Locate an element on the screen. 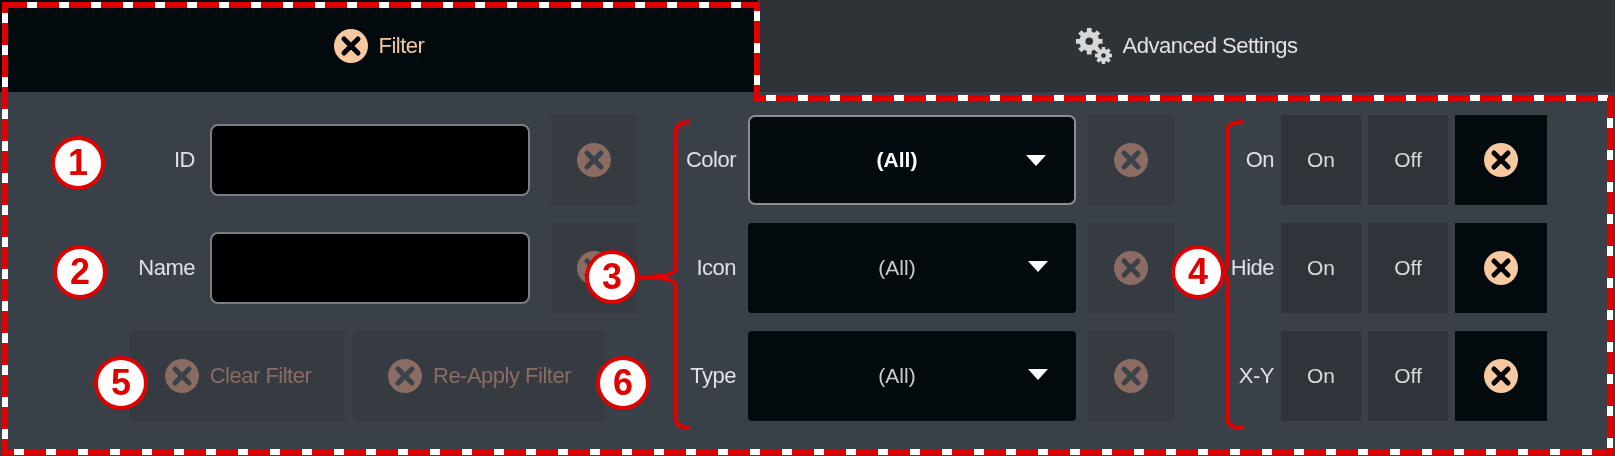 The image size is (1615, 456). tab: Filter is located at coordinates (378, 46).